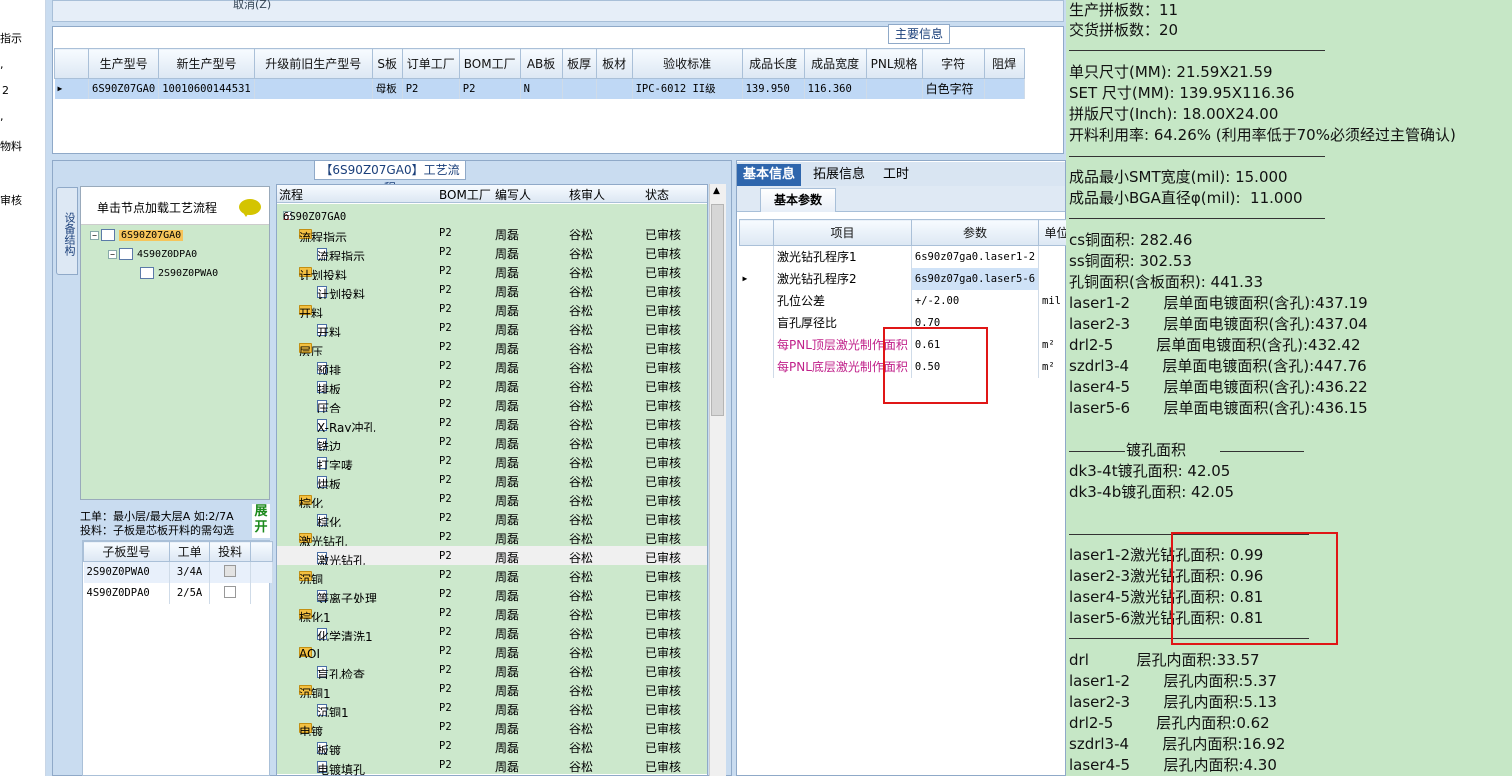 The image size is (1512, 776). I want to click on col-header: PNL规格, so click(894, 63).